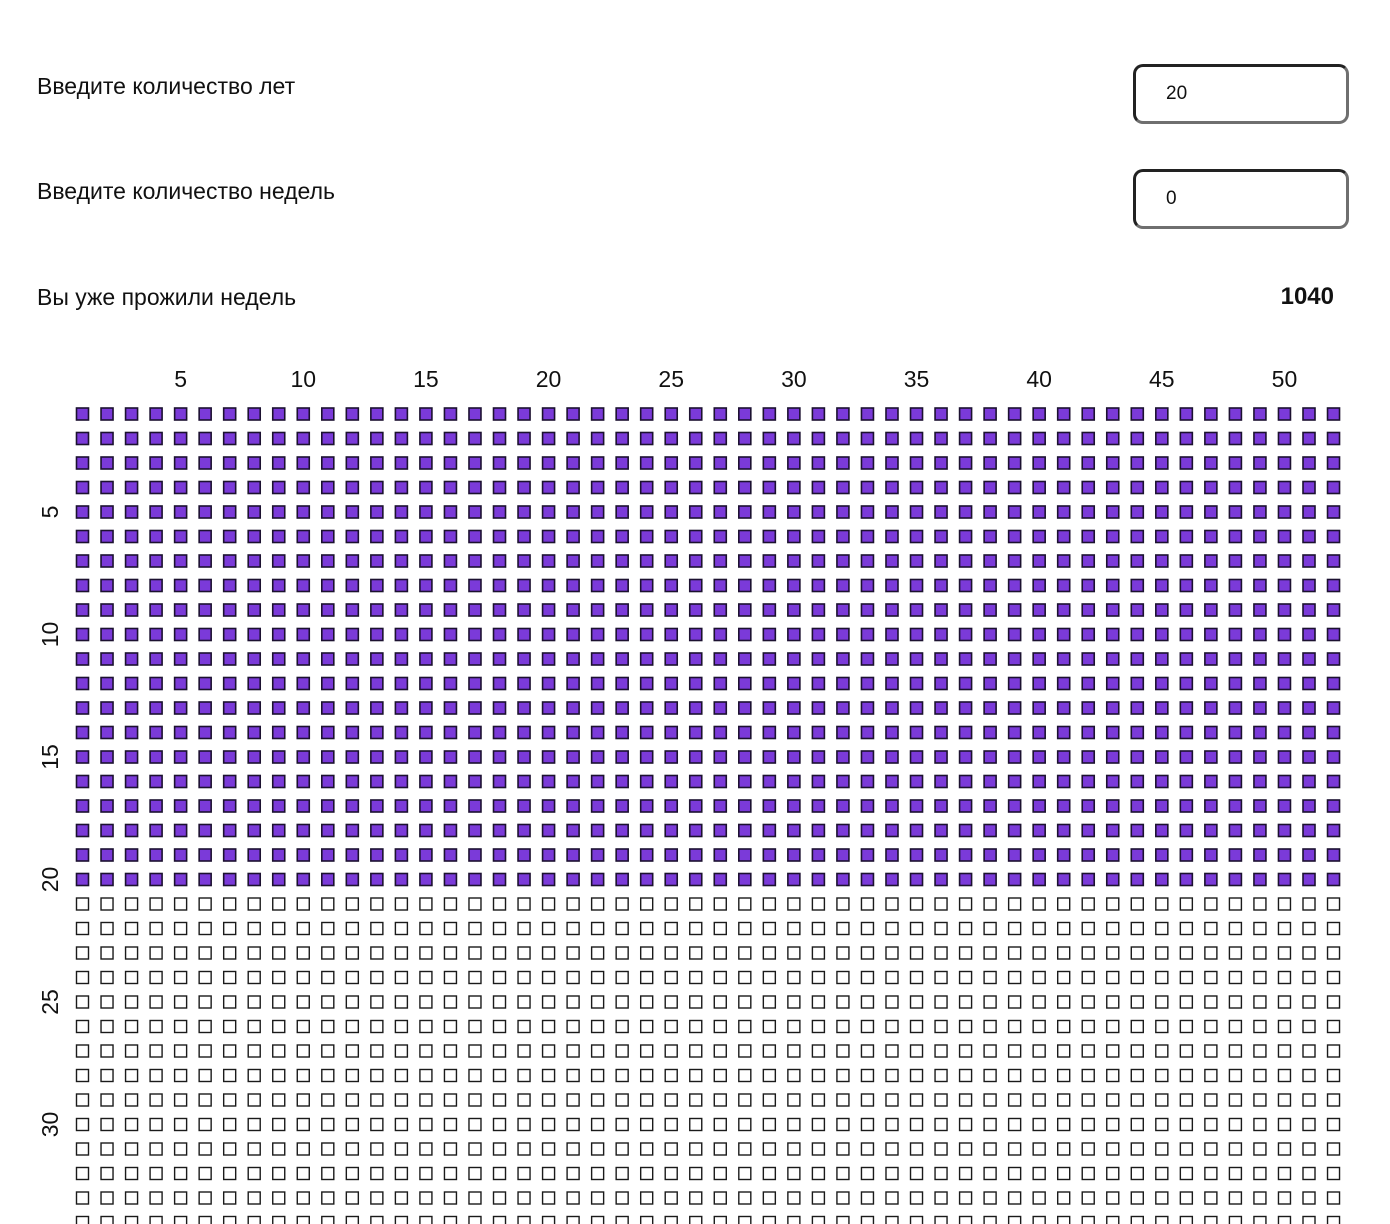  What do you see at coordinates (1162, 379) in the screenshot?
I see `column-label: 45` at bounding box center [1162, 379].